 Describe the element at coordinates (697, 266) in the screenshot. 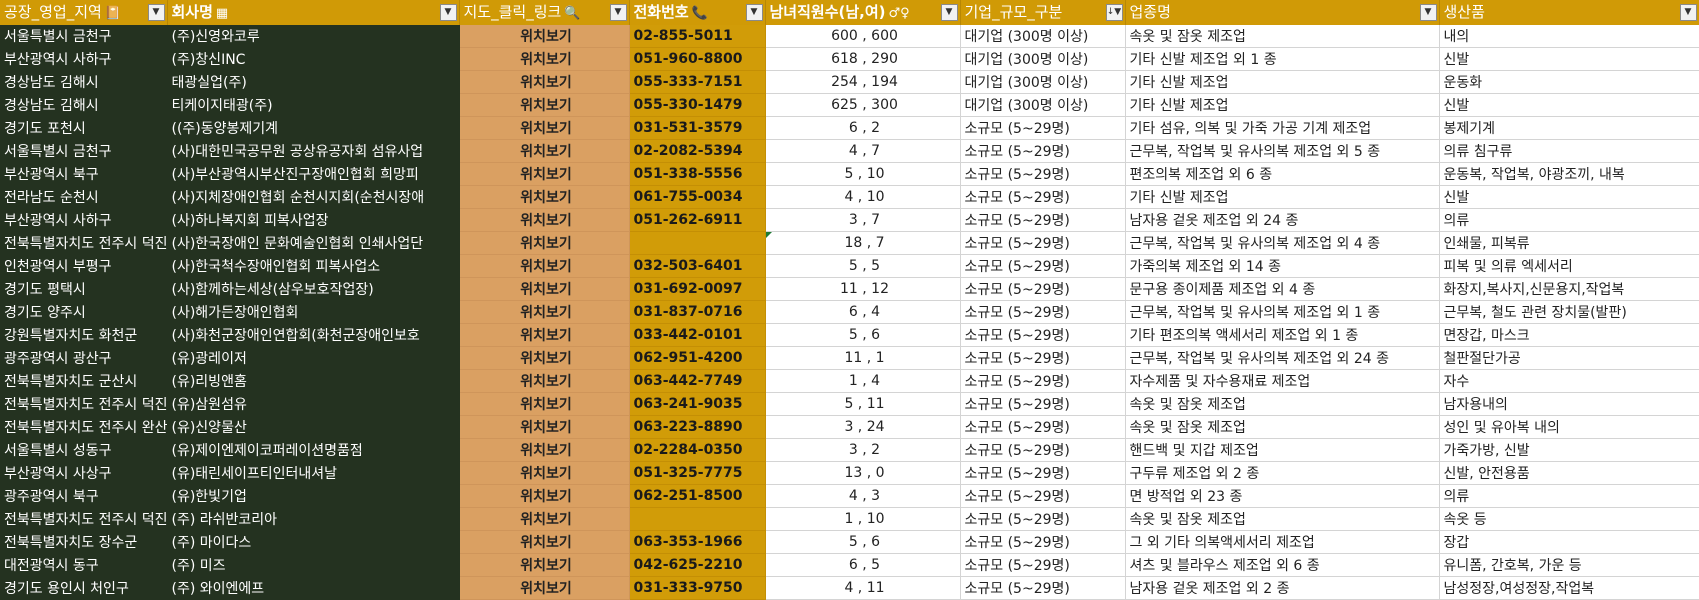

I see `phone-cell: 032-503-6401` at that location.